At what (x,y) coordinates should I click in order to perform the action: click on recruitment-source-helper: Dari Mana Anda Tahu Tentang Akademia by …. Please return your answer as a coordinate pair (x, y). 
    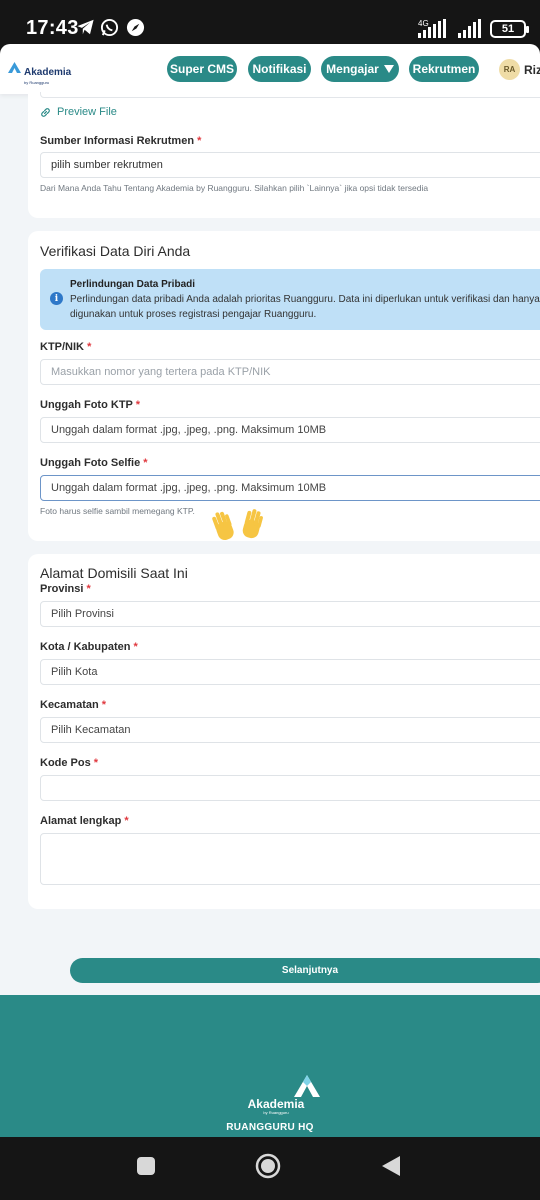
    Looking at the image, I should click on (234, 188).